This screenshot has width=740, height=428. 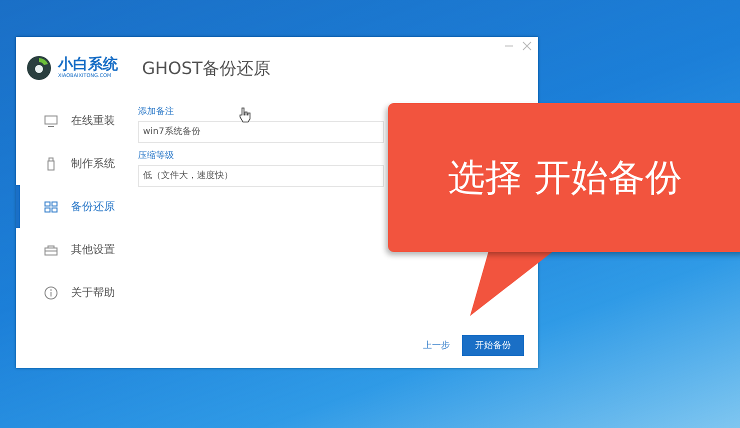 What do you see at coordinates (565, 177) in the screenshot?
I see `callout-text: 选择 开始备份` at bounding box center [565, 177].